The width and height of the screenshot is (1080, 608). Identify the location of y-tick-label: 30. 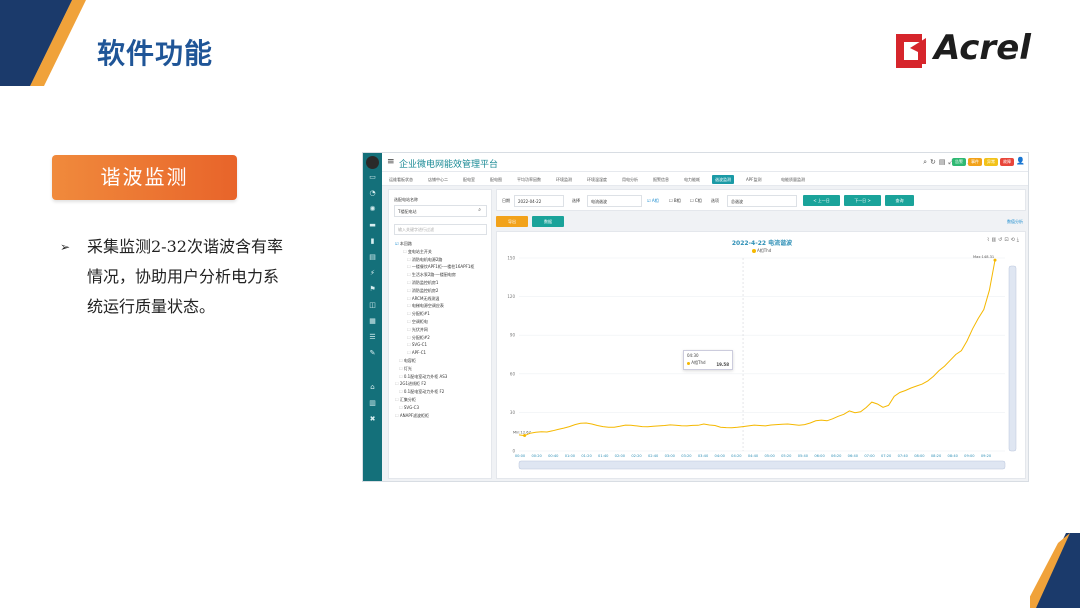
(513, 412).